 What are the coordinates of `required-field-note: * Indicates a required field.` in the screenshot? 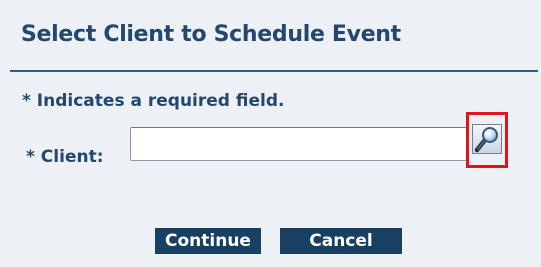 It's located at (153, 101).